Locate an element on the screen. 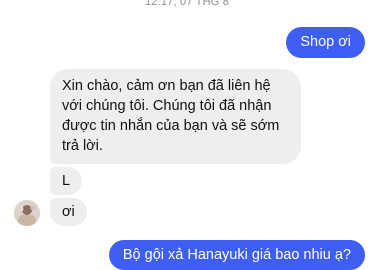 This screenshot has width=374, height=270. message-text: Bộ gội xả Hanayuki giá bao nhiu ạ? is located at coordinates (236, 255).